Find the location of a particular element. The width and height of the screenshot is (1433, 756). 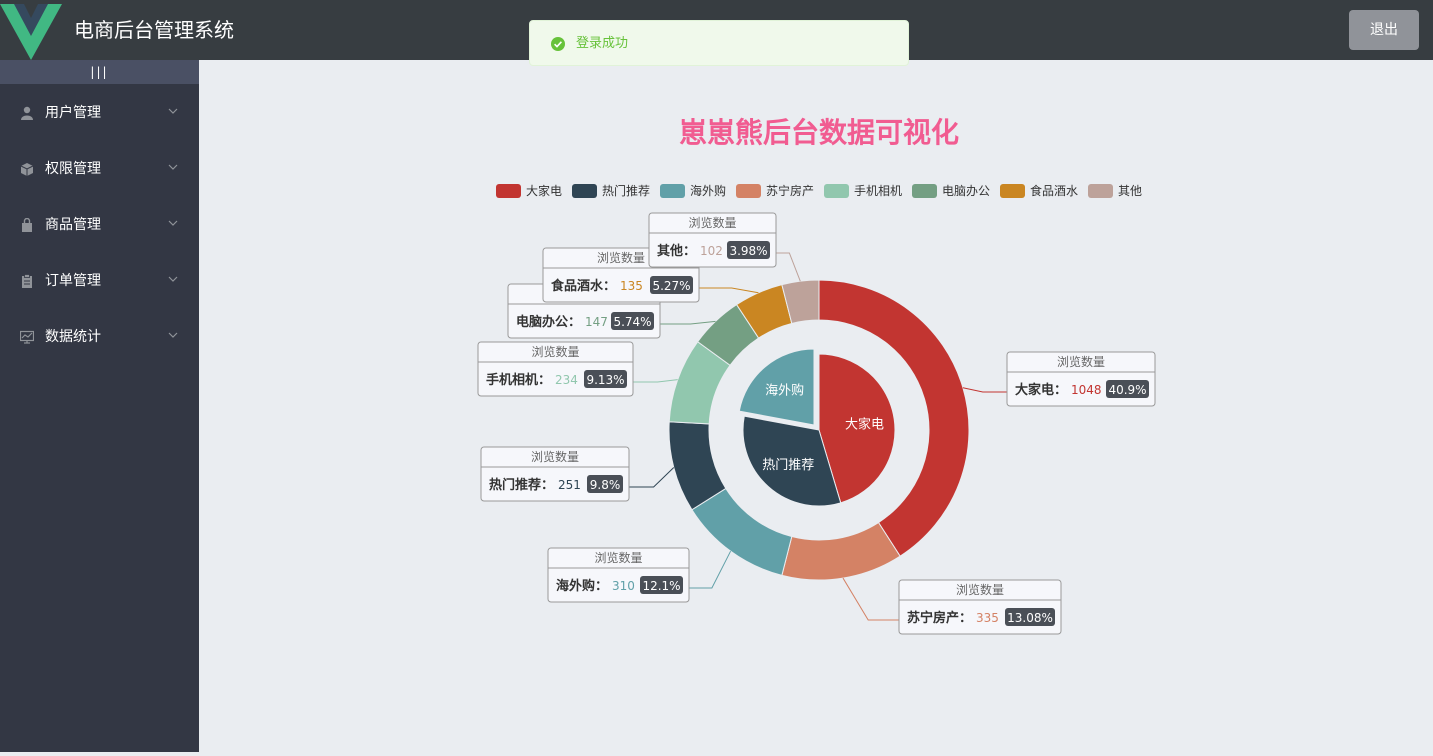

sidebar-item-orders: 订单管理 is located at coordinates (99, 281).